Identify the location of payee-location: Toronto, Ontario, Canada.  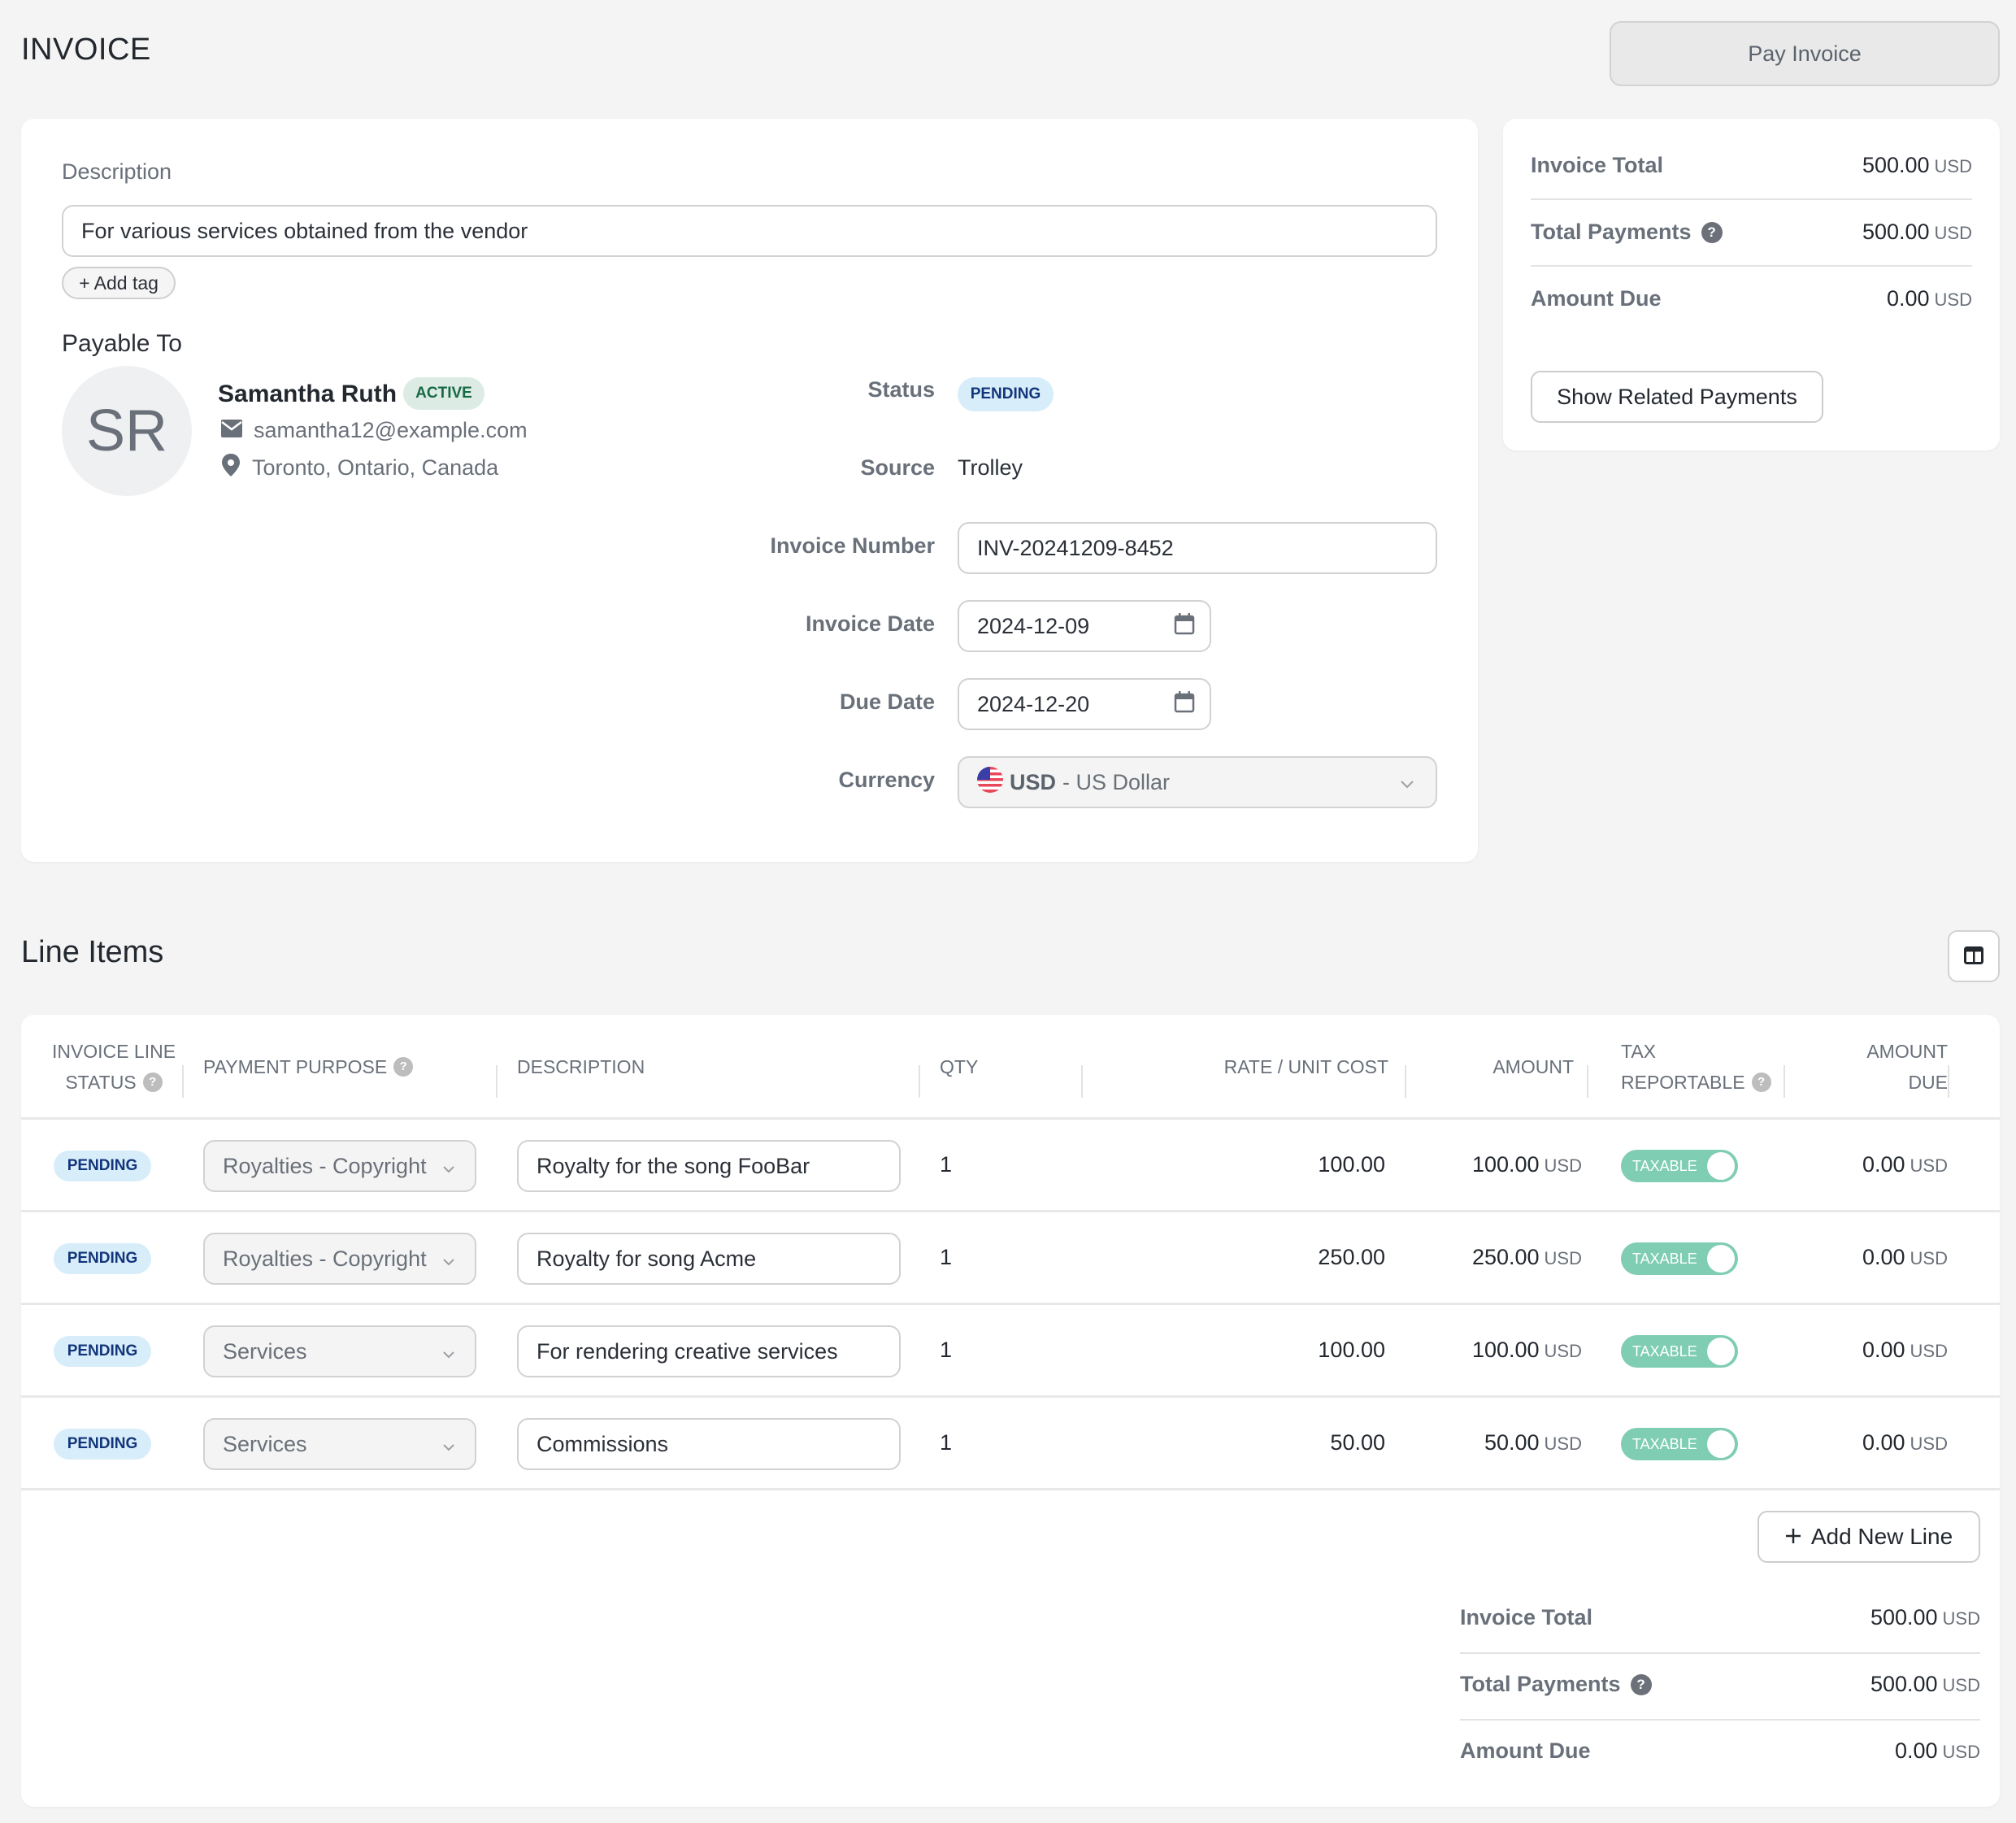
(375, 467).